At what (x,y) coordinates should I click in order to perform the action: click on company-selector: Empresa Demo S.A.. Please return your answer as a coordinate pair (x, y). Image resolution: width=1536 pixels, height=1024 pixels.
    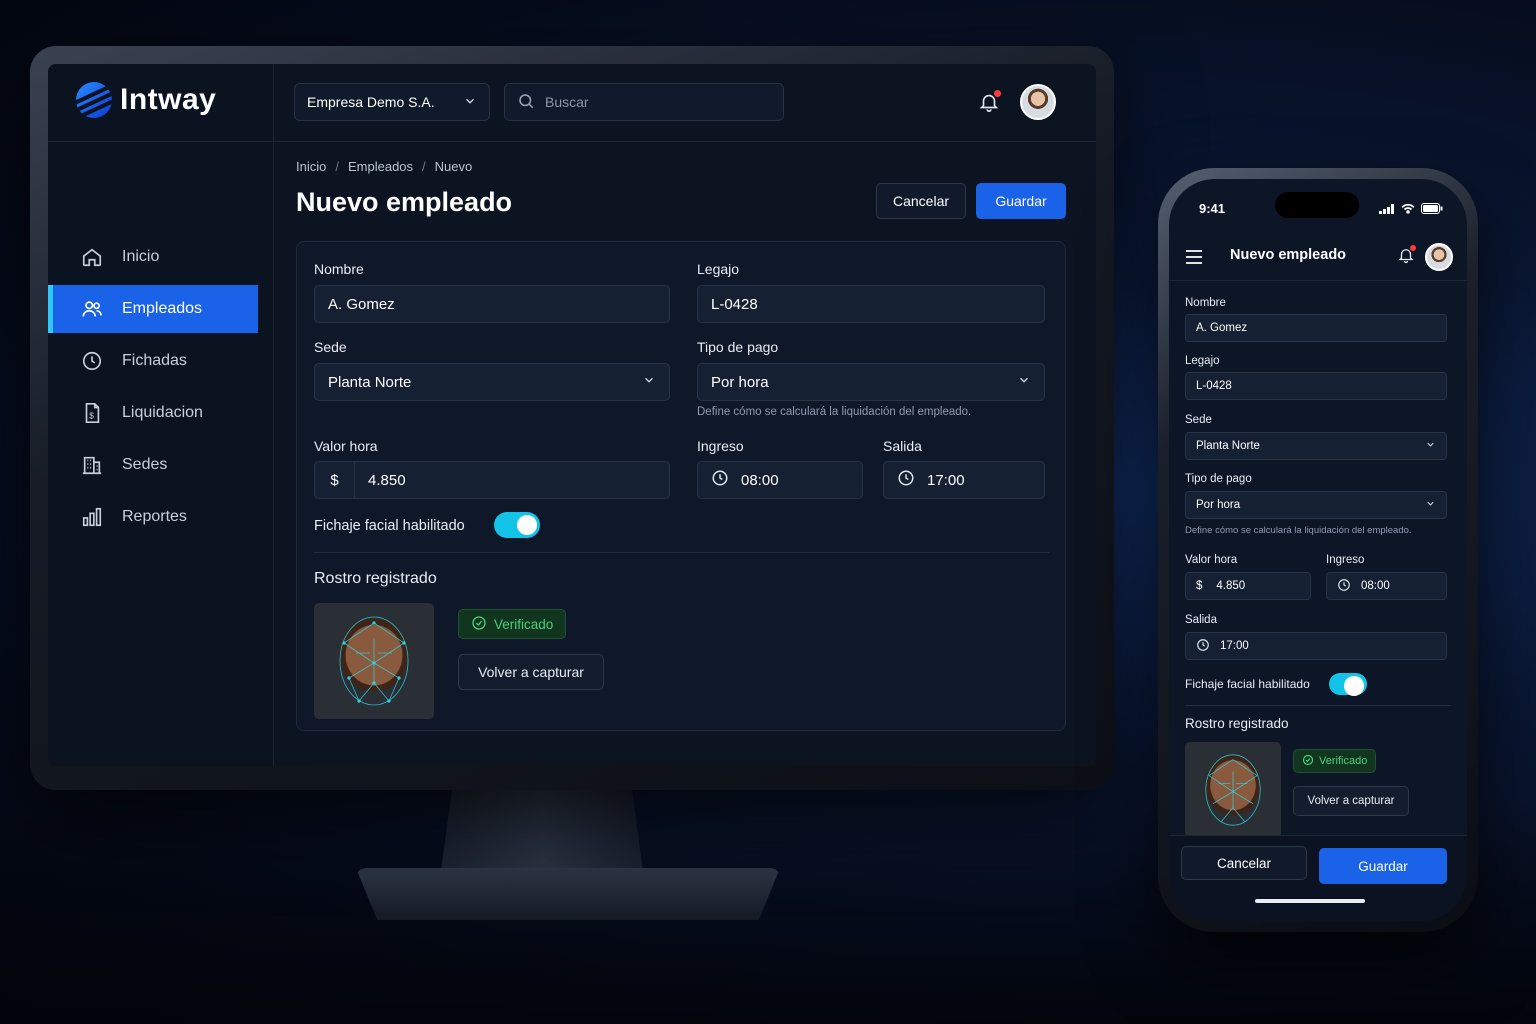
    Looking at the image, I should click on (392, 102).